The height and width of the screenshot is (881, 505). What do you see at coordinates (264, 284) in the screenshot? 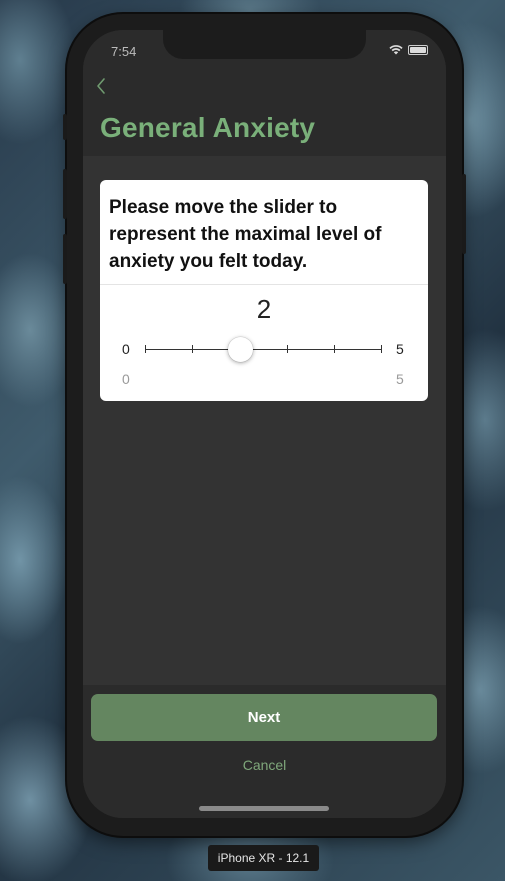
I see `card-divider` at bounding box center [264, 284].